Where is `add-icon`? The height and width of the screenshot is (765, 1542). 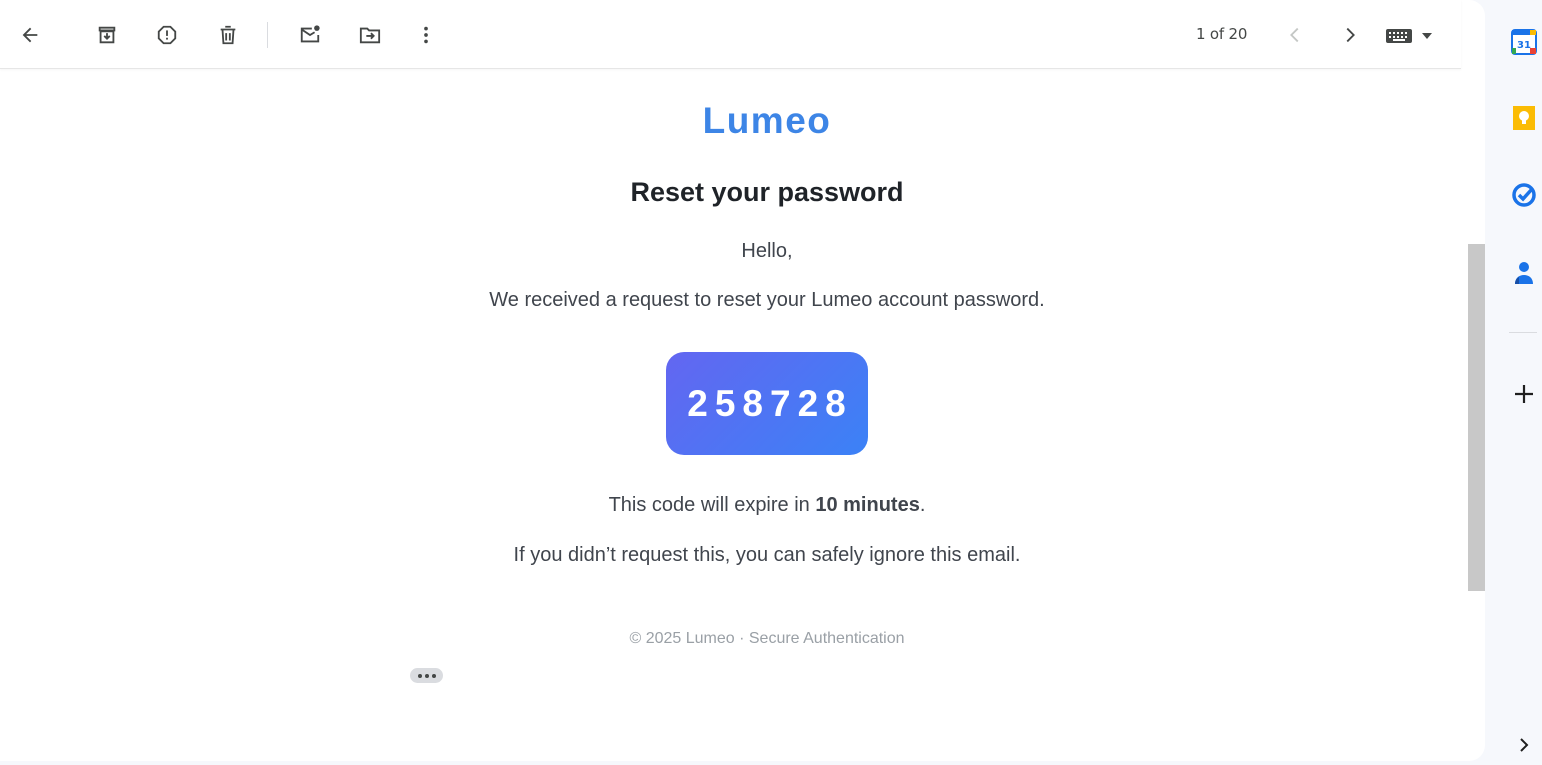
add-icon is located at coordinates (1524, 394).